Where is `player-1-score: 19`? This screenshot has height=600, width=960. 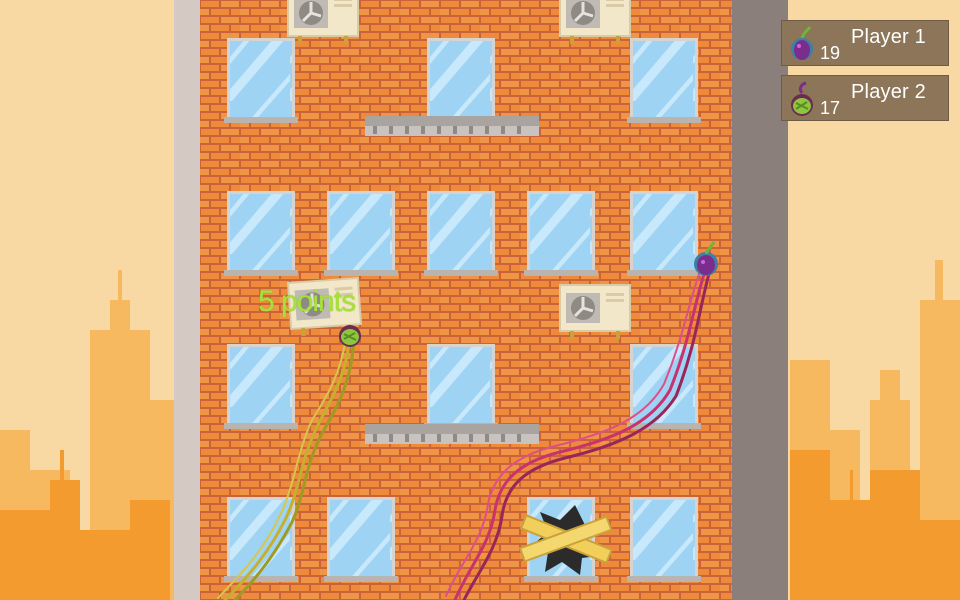
player-1-score: 19 is located at coordinates (830, 53).